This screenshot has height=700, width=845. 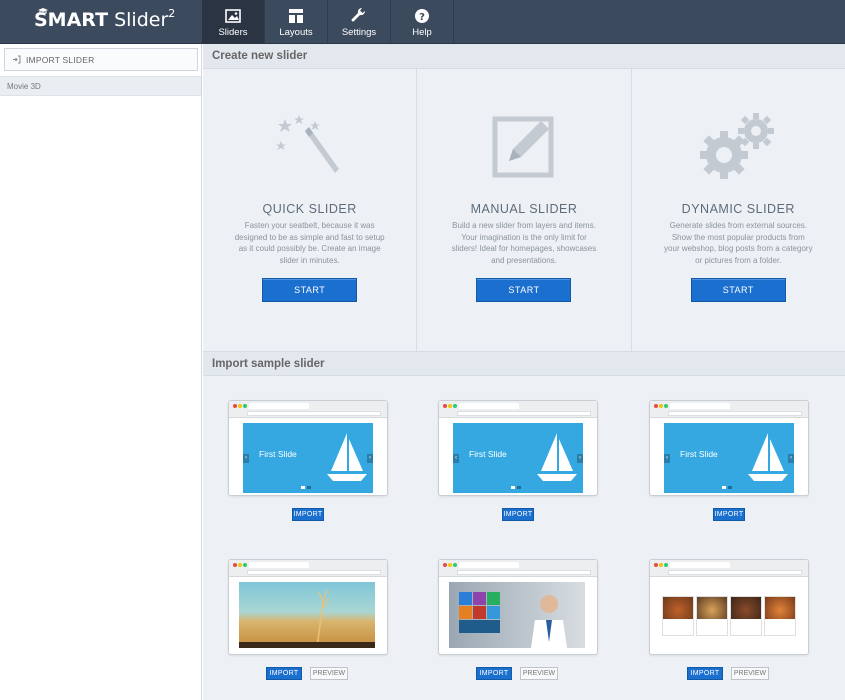 I want to click on panel-title: MANUAL SLIDER, so click(x=524, y=209).